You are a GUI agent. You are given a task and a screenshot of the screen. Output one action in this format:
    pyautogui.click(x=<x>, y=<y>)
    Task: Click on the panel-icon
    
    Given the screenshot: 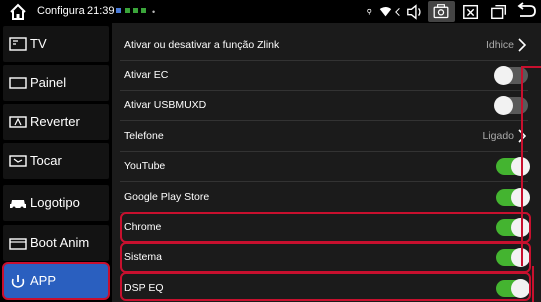 What is the action you would take?
    pyautogui.click(x=18, y=83)
    